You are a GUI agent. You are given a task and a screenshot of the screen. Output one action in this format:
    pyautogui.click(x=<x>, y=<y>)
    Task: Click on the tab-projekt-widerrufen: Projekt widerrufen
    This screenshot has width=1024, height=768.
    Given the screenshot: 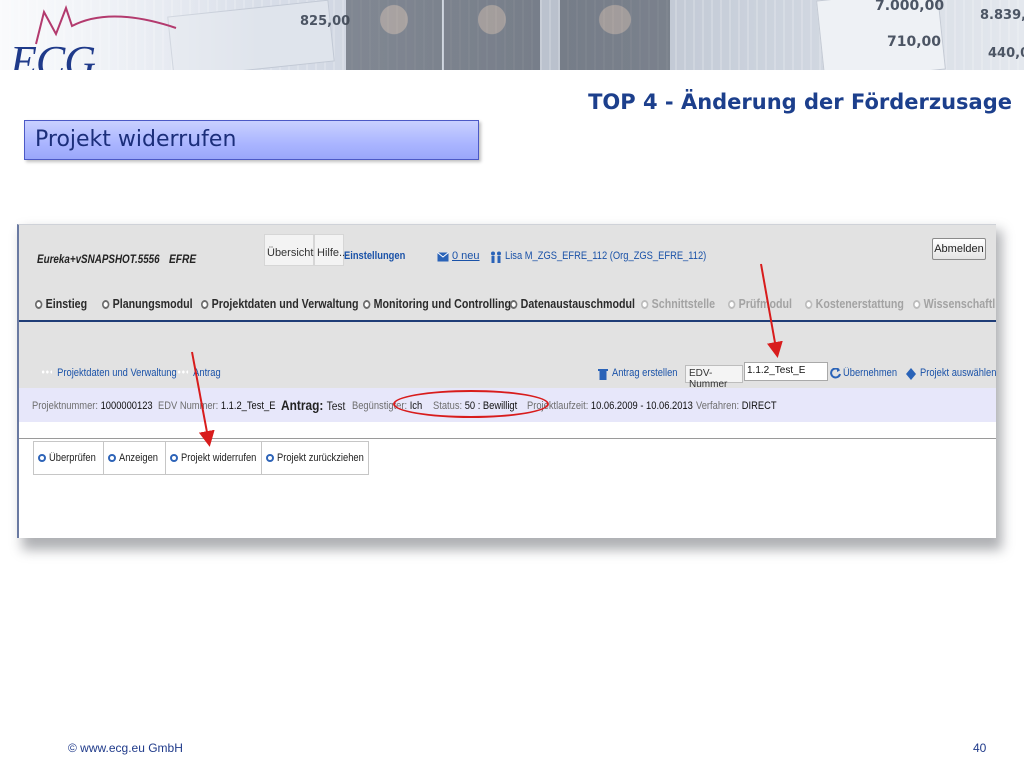 What is the action you would take?
    pyautogui.click(x=214, y=458)
    